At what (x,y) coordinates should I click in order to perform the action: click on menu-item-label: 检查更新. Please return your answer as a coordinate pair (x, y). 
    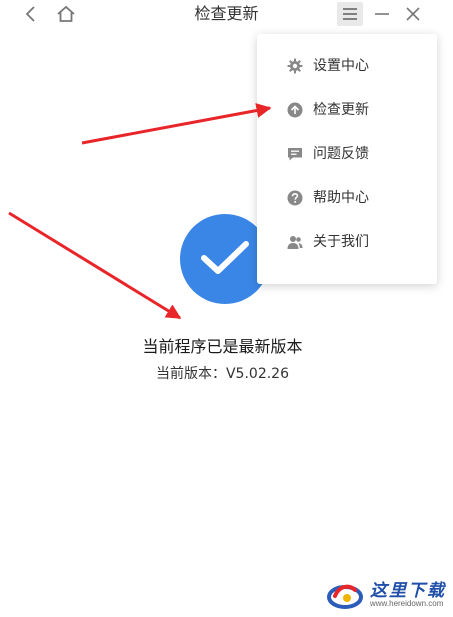
    Looking at the image, I should click on (341, 110).